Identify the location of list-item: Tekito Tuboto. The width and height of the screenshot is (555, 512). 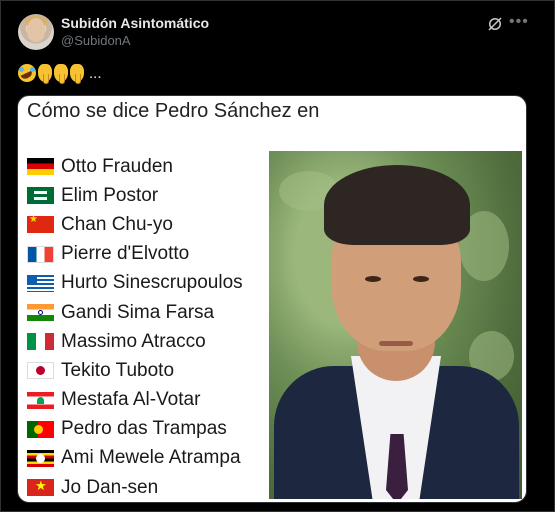
(135, 370).